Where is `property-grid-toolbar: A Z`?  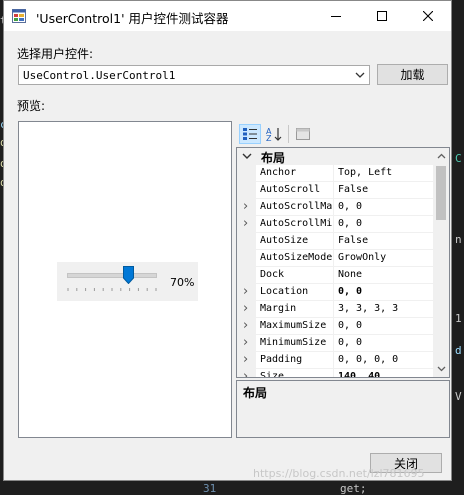 property-grid-toolbar: A Z is located at coordinates (343, 134).